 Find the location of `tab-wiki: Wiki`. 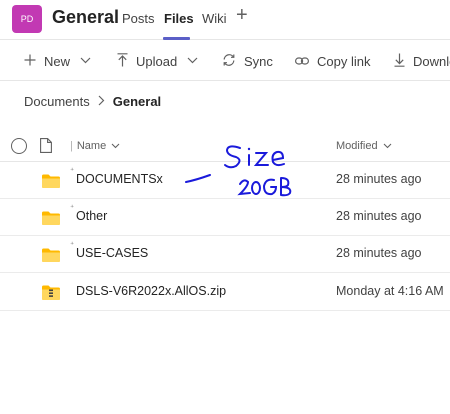

tab-wiki: Wiki is located at coordinates (214, 18).